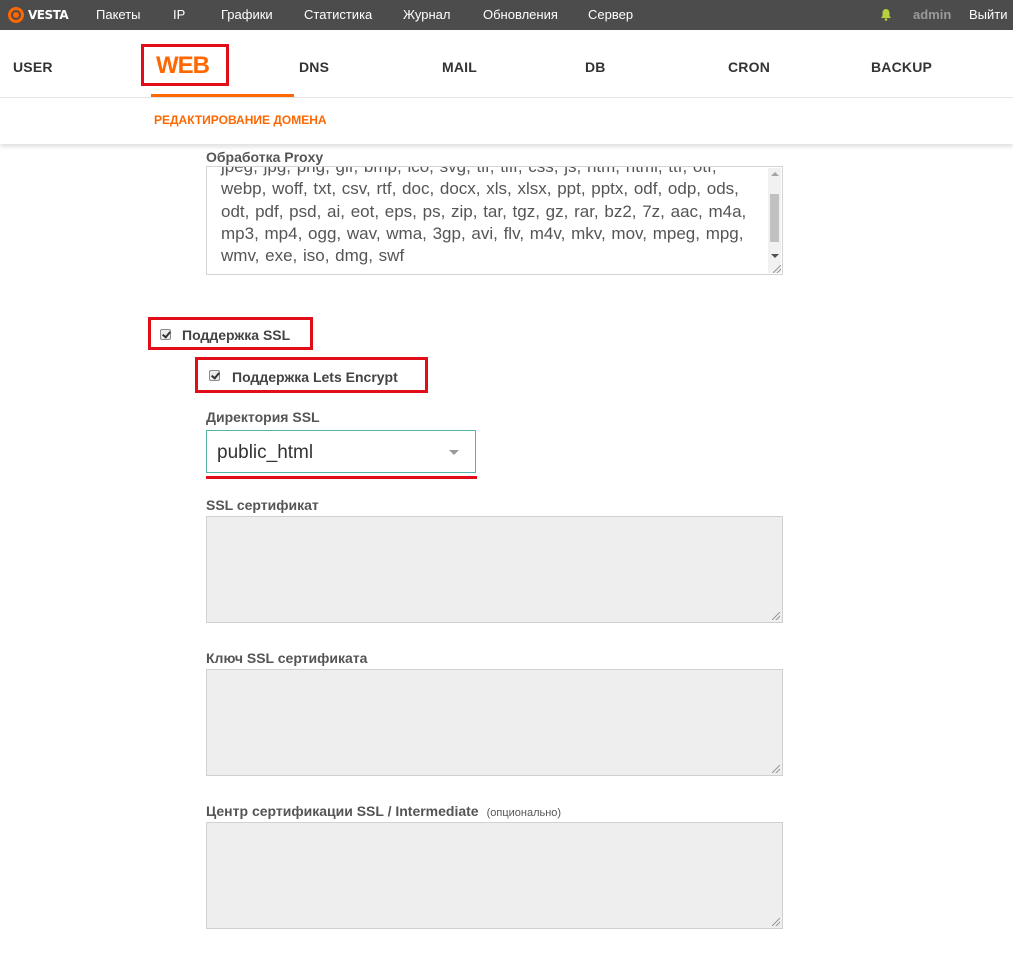 Image resolution: width=1013 pixels, height=955 pixels. What do you see at coordinates (886, 14) in the screenshot?
I see `bell-icon` at bounding box center [886, 14].